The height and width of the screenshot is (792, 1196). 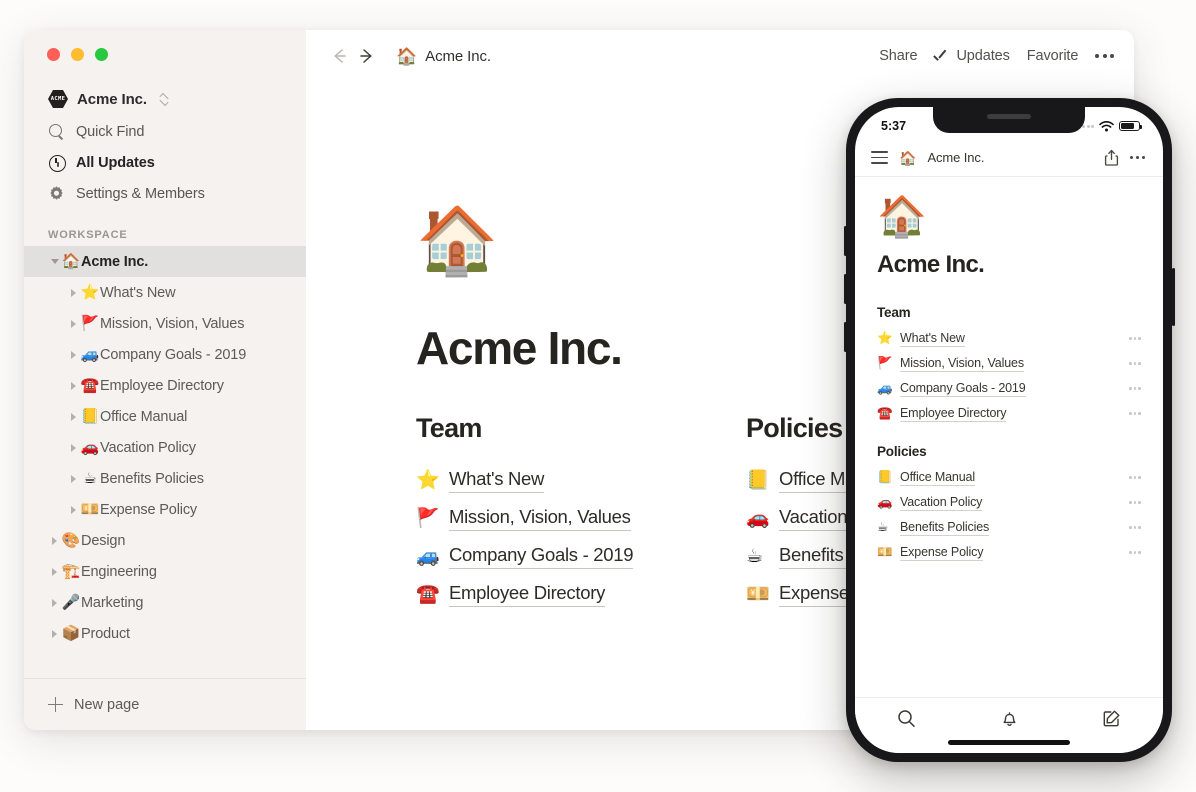 I want to click on favorite-button: Favorite, so click(x=1053, y=56).